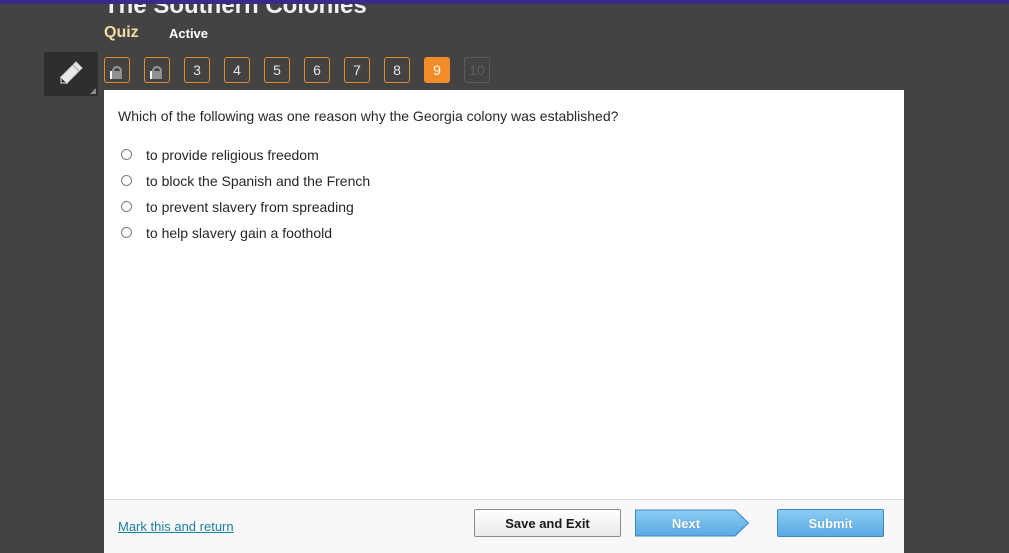 This screenshot has width=1009, height=553. I want to click on option-label: to block the Spanish and the French, so click(258, 181).